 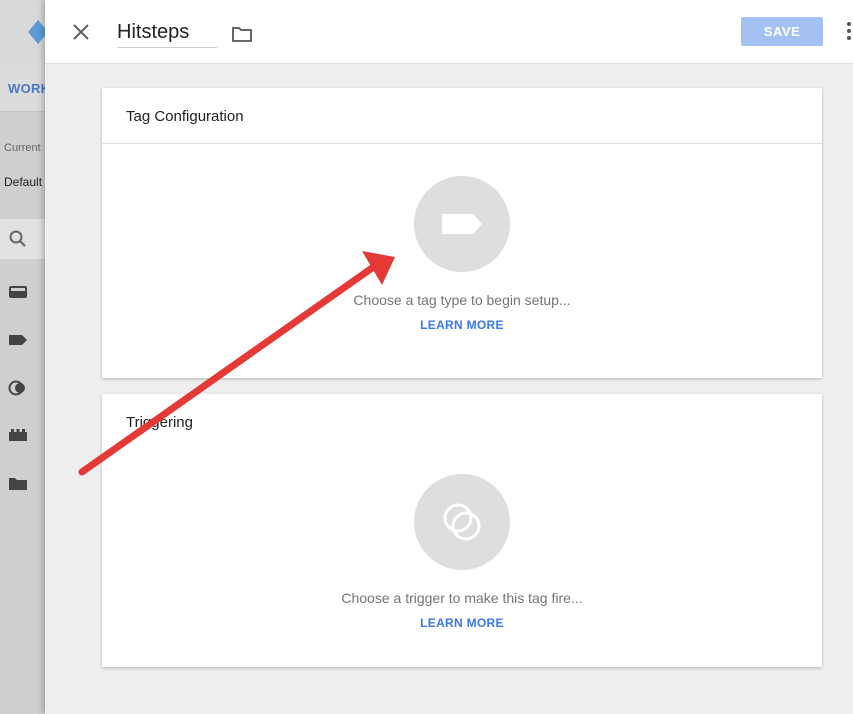 I want to click on triggering-title: Triggering, so click(x=159, y=422).